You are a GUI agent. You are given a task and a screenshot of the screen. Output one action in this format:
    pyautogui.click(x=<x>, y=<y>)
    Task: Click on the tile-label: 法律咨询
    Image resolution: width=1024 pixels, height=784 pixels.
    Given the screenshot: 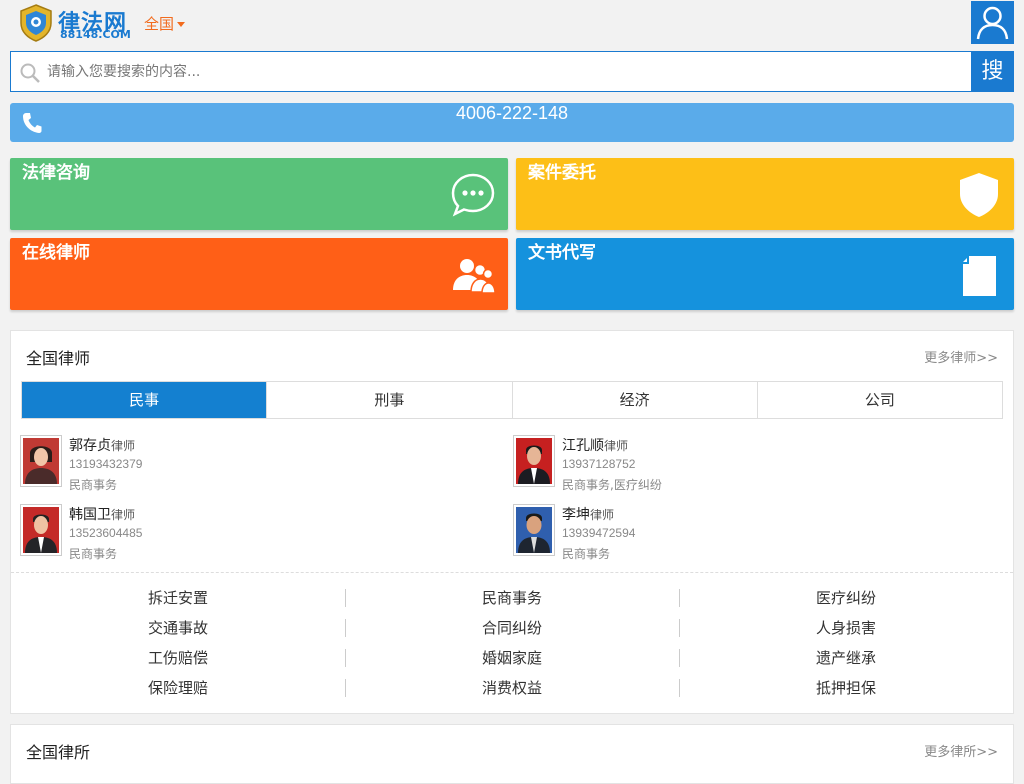 What is the action you would take?
    pyautogui.click(x=56, y=173)
    